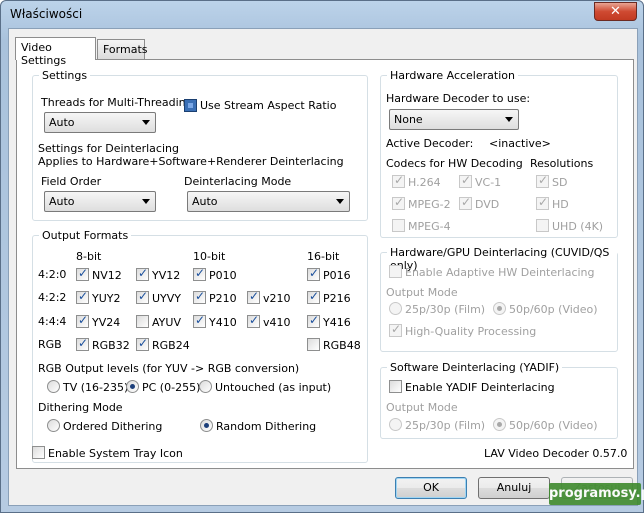 This screenshot has width=644, height=513. What do you see at coordinates (395, 271) in the screenshot?
I see `hw-deint-checkbox` at bounding box center [395, 271].